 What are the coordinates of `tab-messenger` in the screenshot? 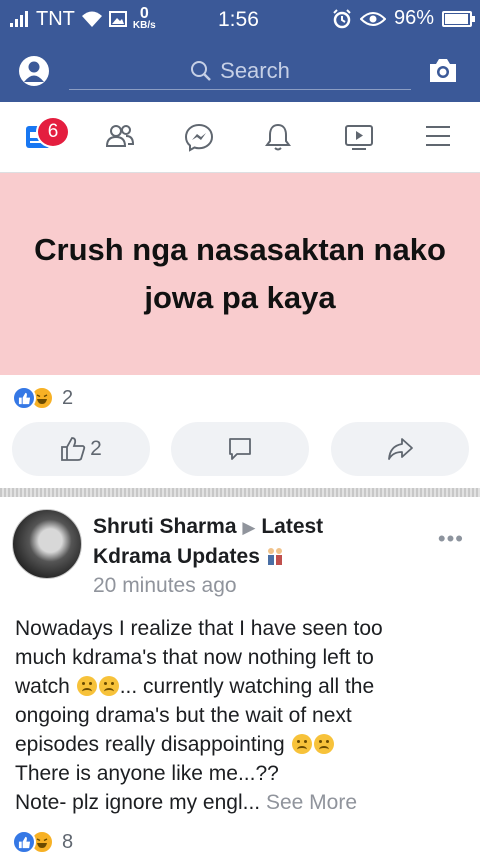 It's located at (200, 138).